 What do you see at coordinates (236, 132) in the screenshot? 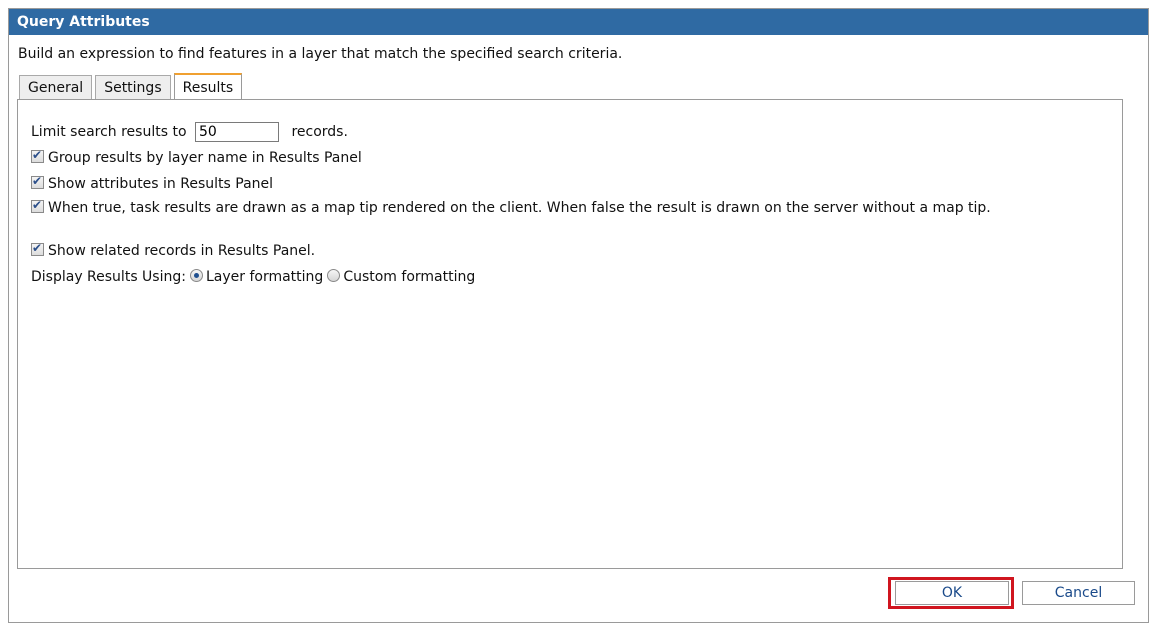
I see `limit-records-input` at bounding box center [236, 132].